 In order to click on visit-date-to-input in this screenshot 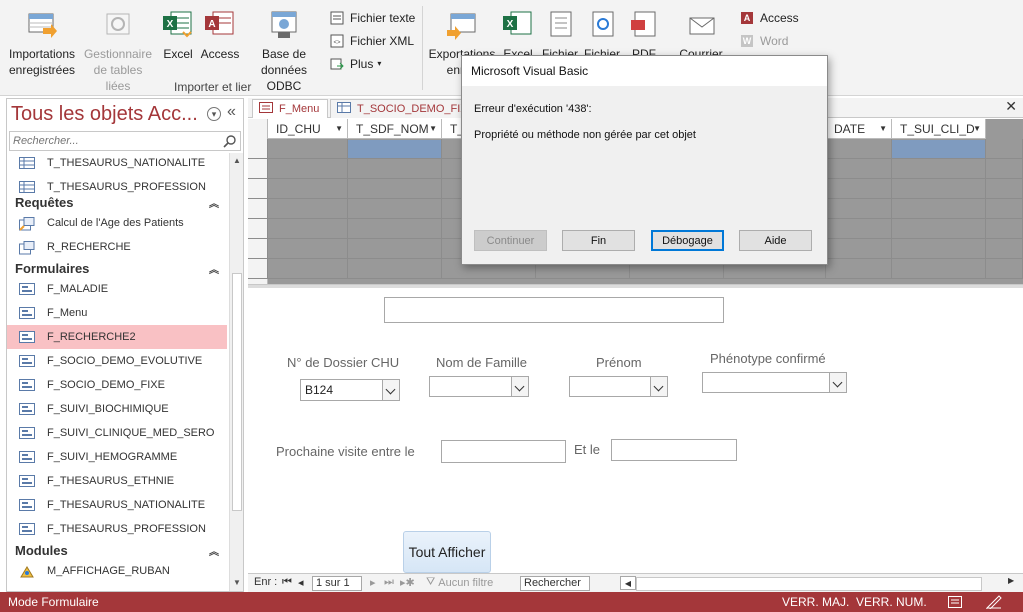, I will do `click(674, 450)`.